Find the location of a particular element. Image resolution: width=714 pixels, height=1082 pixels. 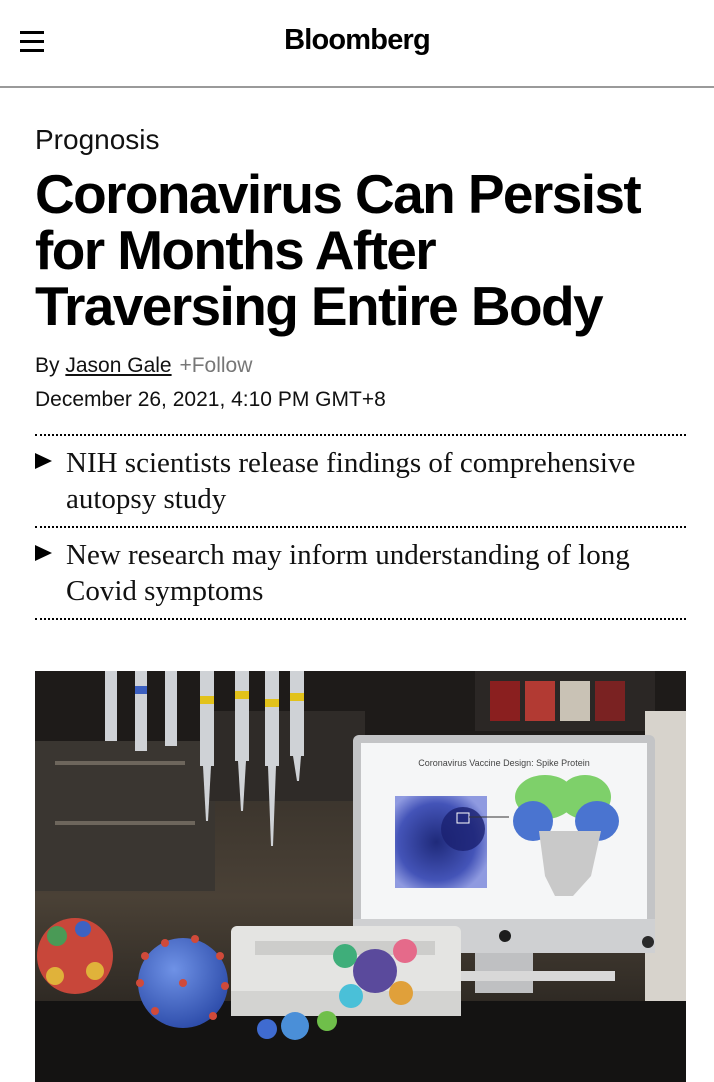

publish-date: December 26, 2021, 4:10 PM GMT+8 is located at coordinates (210, 399).